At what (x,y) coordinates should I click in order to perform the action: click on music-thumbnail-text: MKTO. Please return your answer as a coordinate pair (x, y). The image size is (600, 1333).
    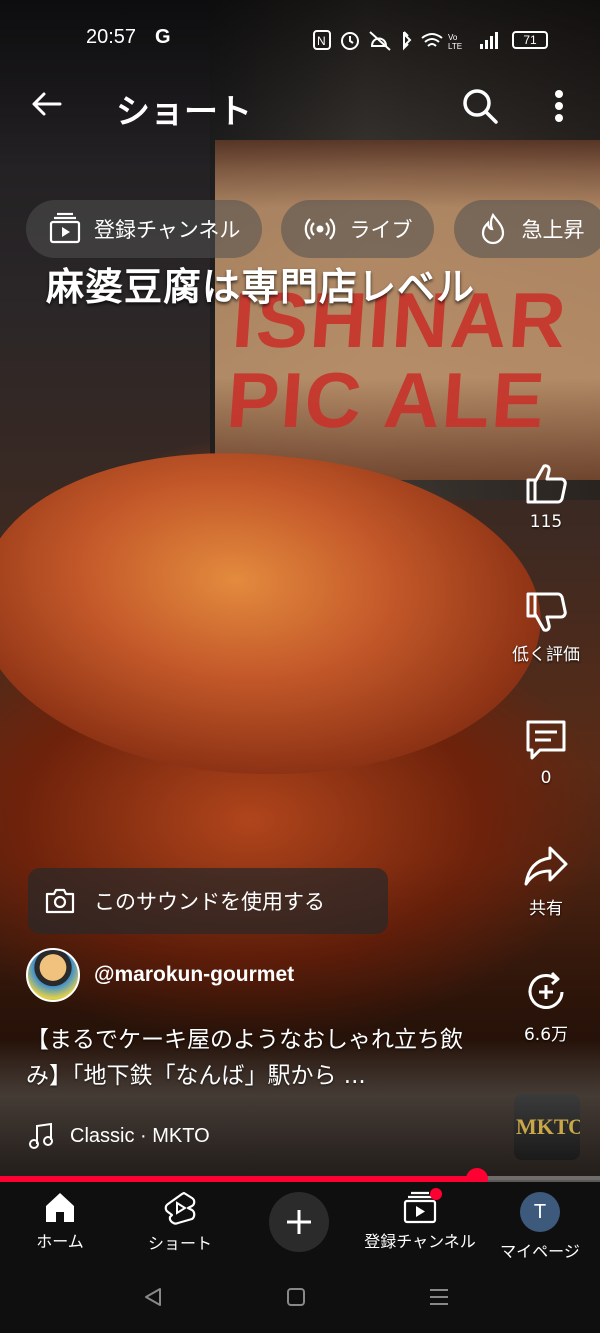
    Looking at the image, I should click on (548, 1126).